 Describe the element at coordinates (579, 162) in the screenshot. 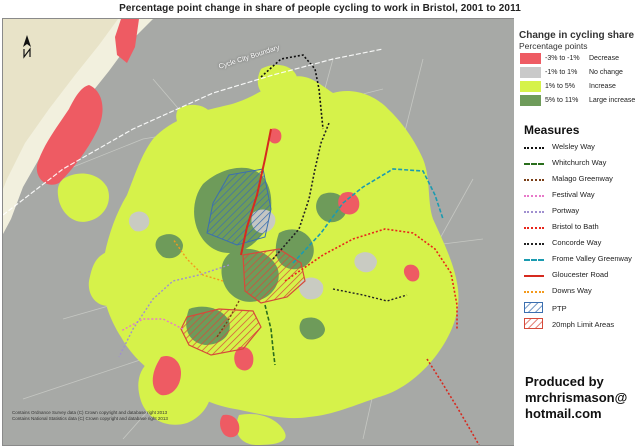

I see `legend-measure-label: Whitchurch Way` at that location.